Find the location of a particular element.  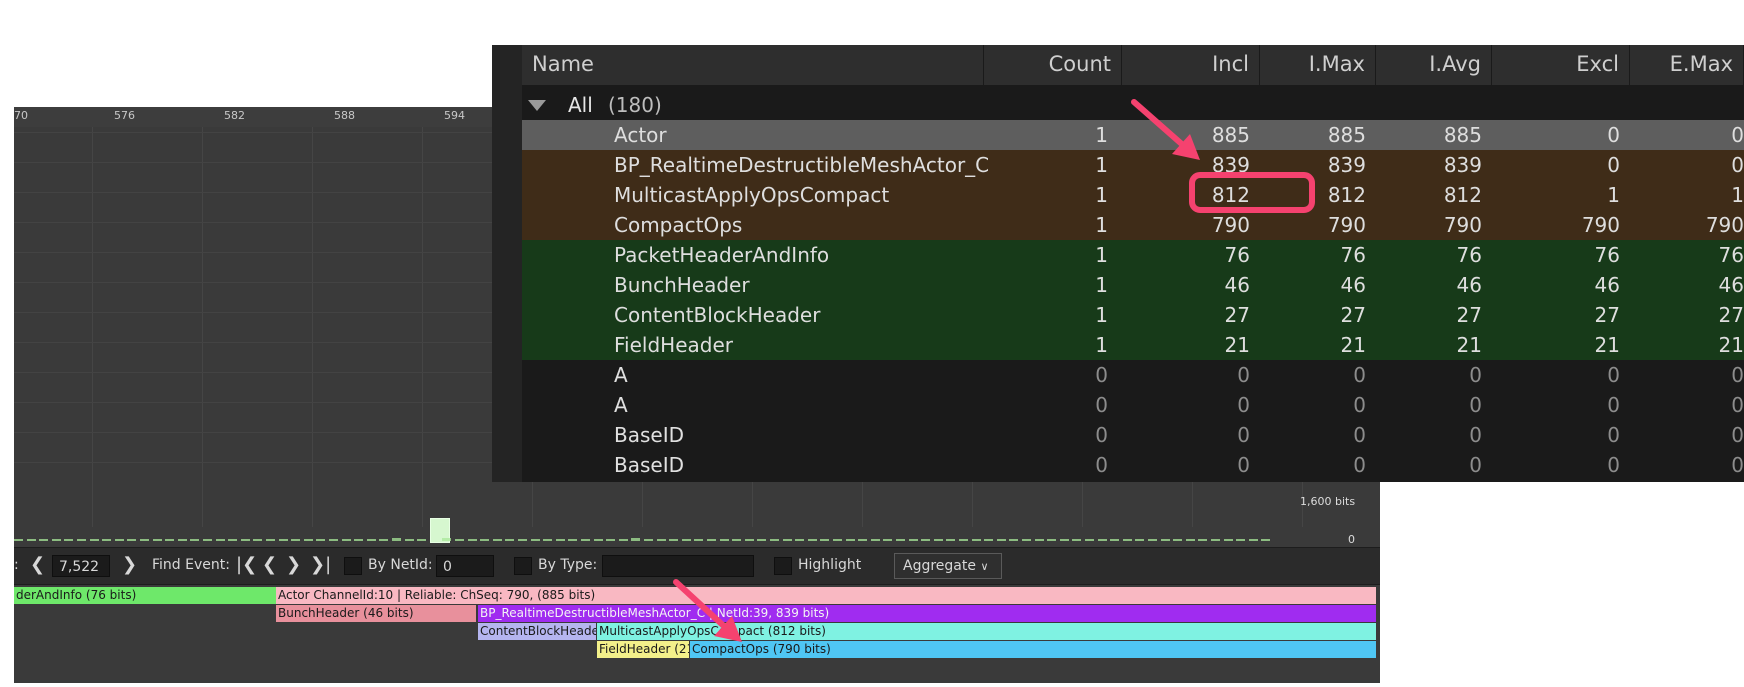

prev-packet-button: ❮ is located at coordinates (37, 564).